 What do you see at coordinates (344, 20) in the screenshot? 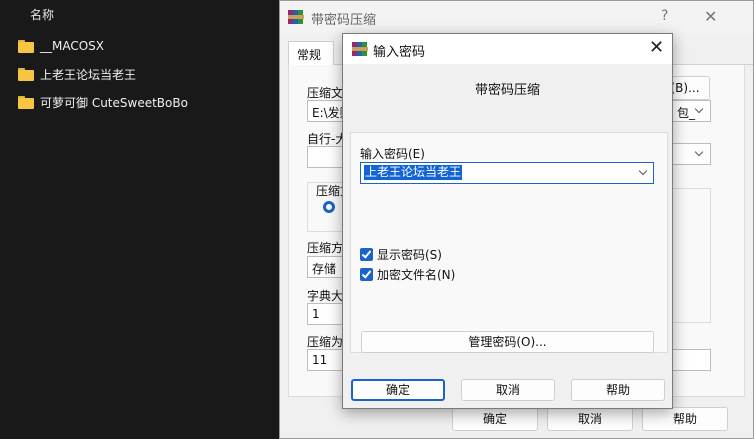
I see `archive-dialog-title: 带密码压缩` at bounding box center [344, 20].